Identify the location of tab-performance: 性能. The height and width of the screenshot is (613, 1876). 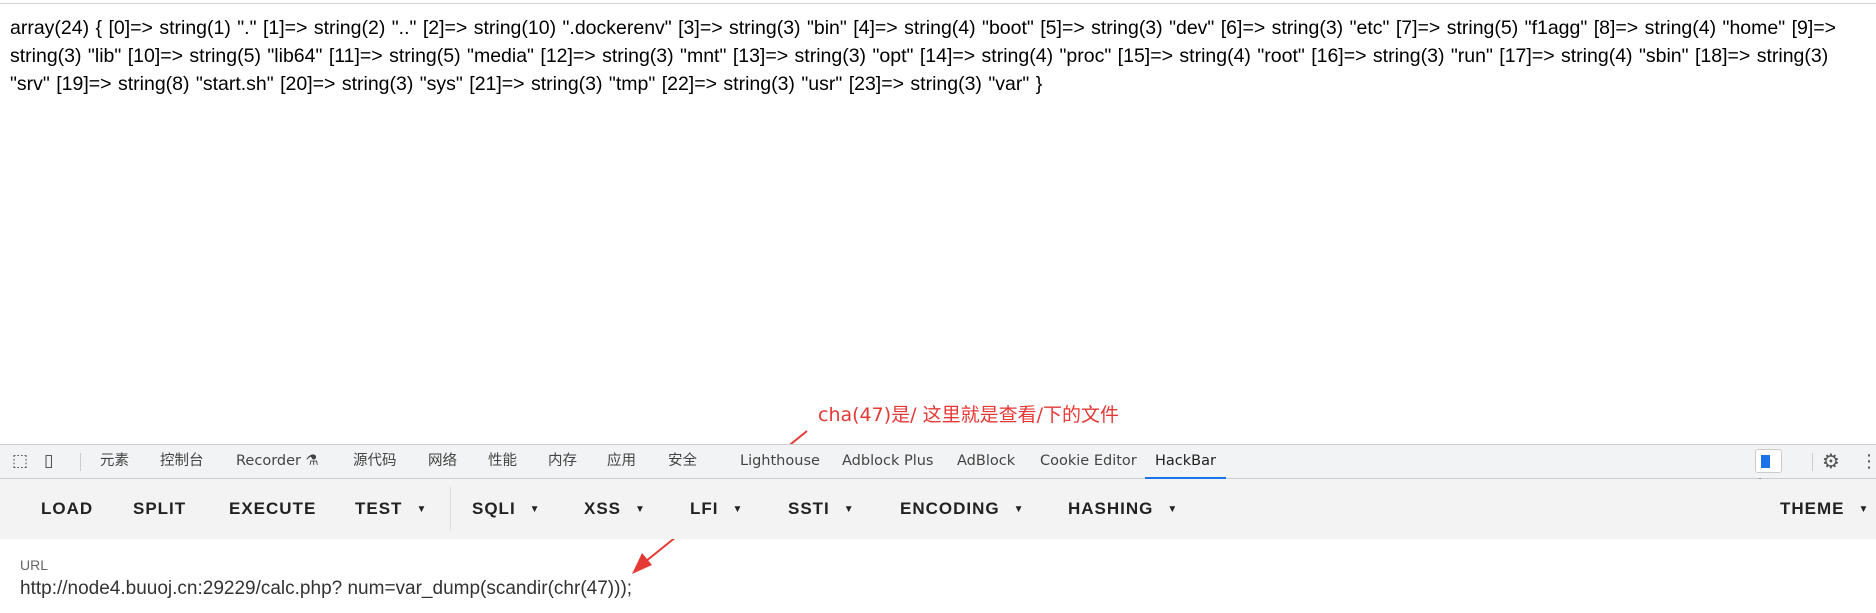
(502, 462).